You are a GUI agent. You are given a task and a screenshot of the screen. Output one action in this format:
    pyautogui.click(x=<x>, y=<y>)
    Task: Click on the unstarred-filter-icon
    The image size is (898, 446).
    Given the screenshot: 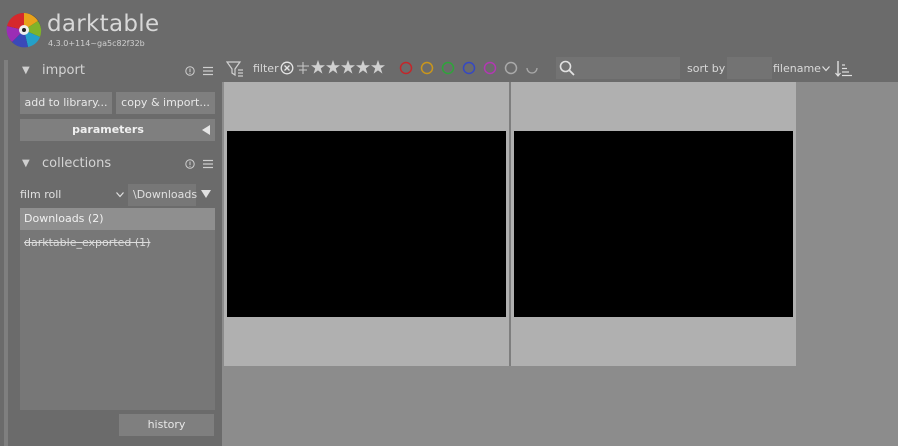 What is the action you would take?
    pyautogui.click(x=303, y=68)
    